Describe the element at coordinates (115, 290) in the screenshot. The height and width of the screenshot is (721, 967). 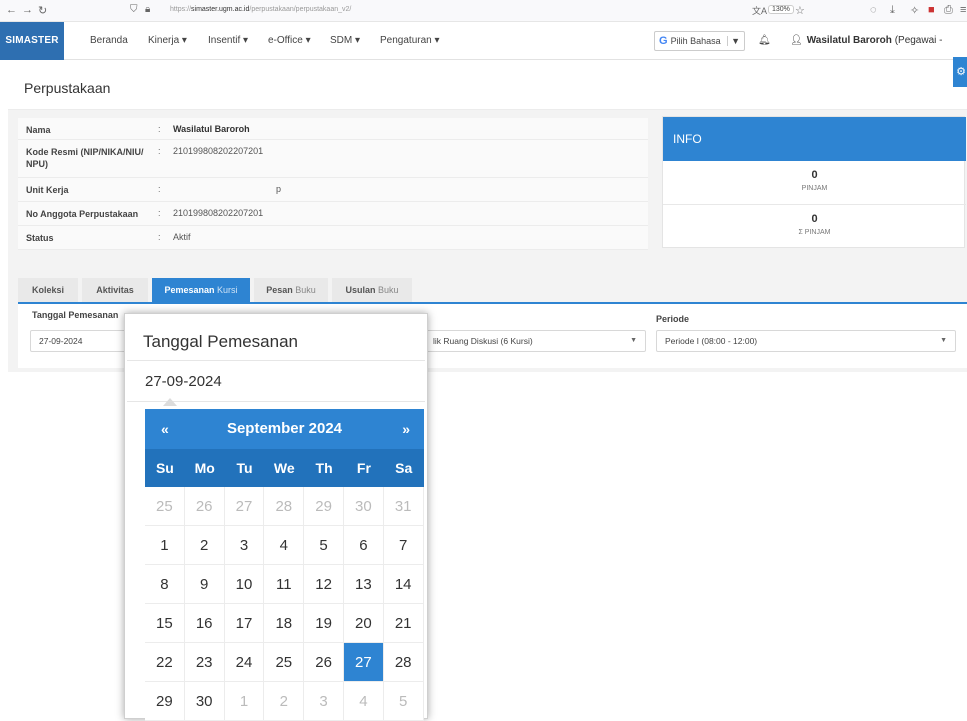
I see `tab-aktivitas: Aktivitas` at that location.